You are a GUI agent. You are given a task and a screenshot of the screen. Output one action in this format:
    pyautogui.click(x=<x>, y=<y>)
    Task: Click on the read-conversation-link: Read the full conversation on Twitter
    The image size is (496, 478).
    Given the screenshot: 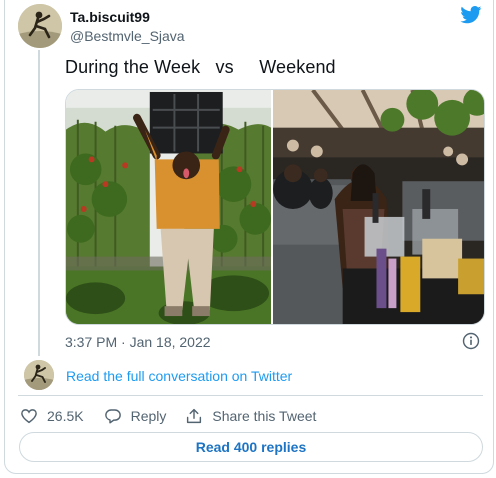 What is the action you would take?
    pyautogui.click(x=179, y=376)
    